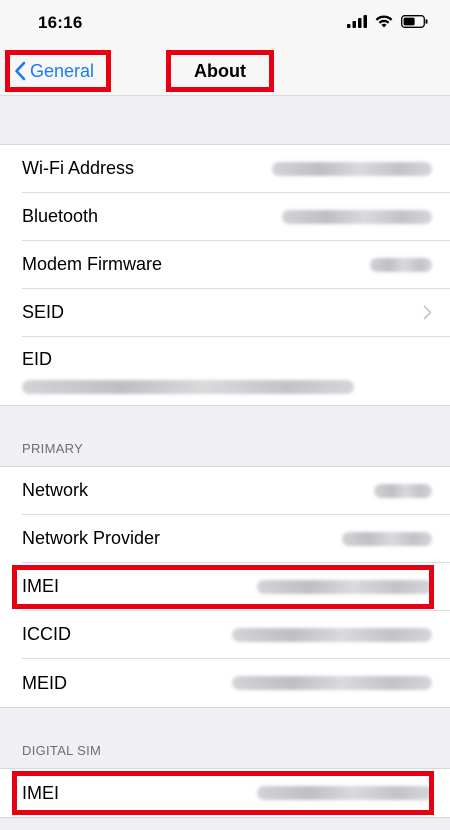  Describe the element at coordinates (91, 538) in the screenshot. I see `row-label: Network Provider` at that location.